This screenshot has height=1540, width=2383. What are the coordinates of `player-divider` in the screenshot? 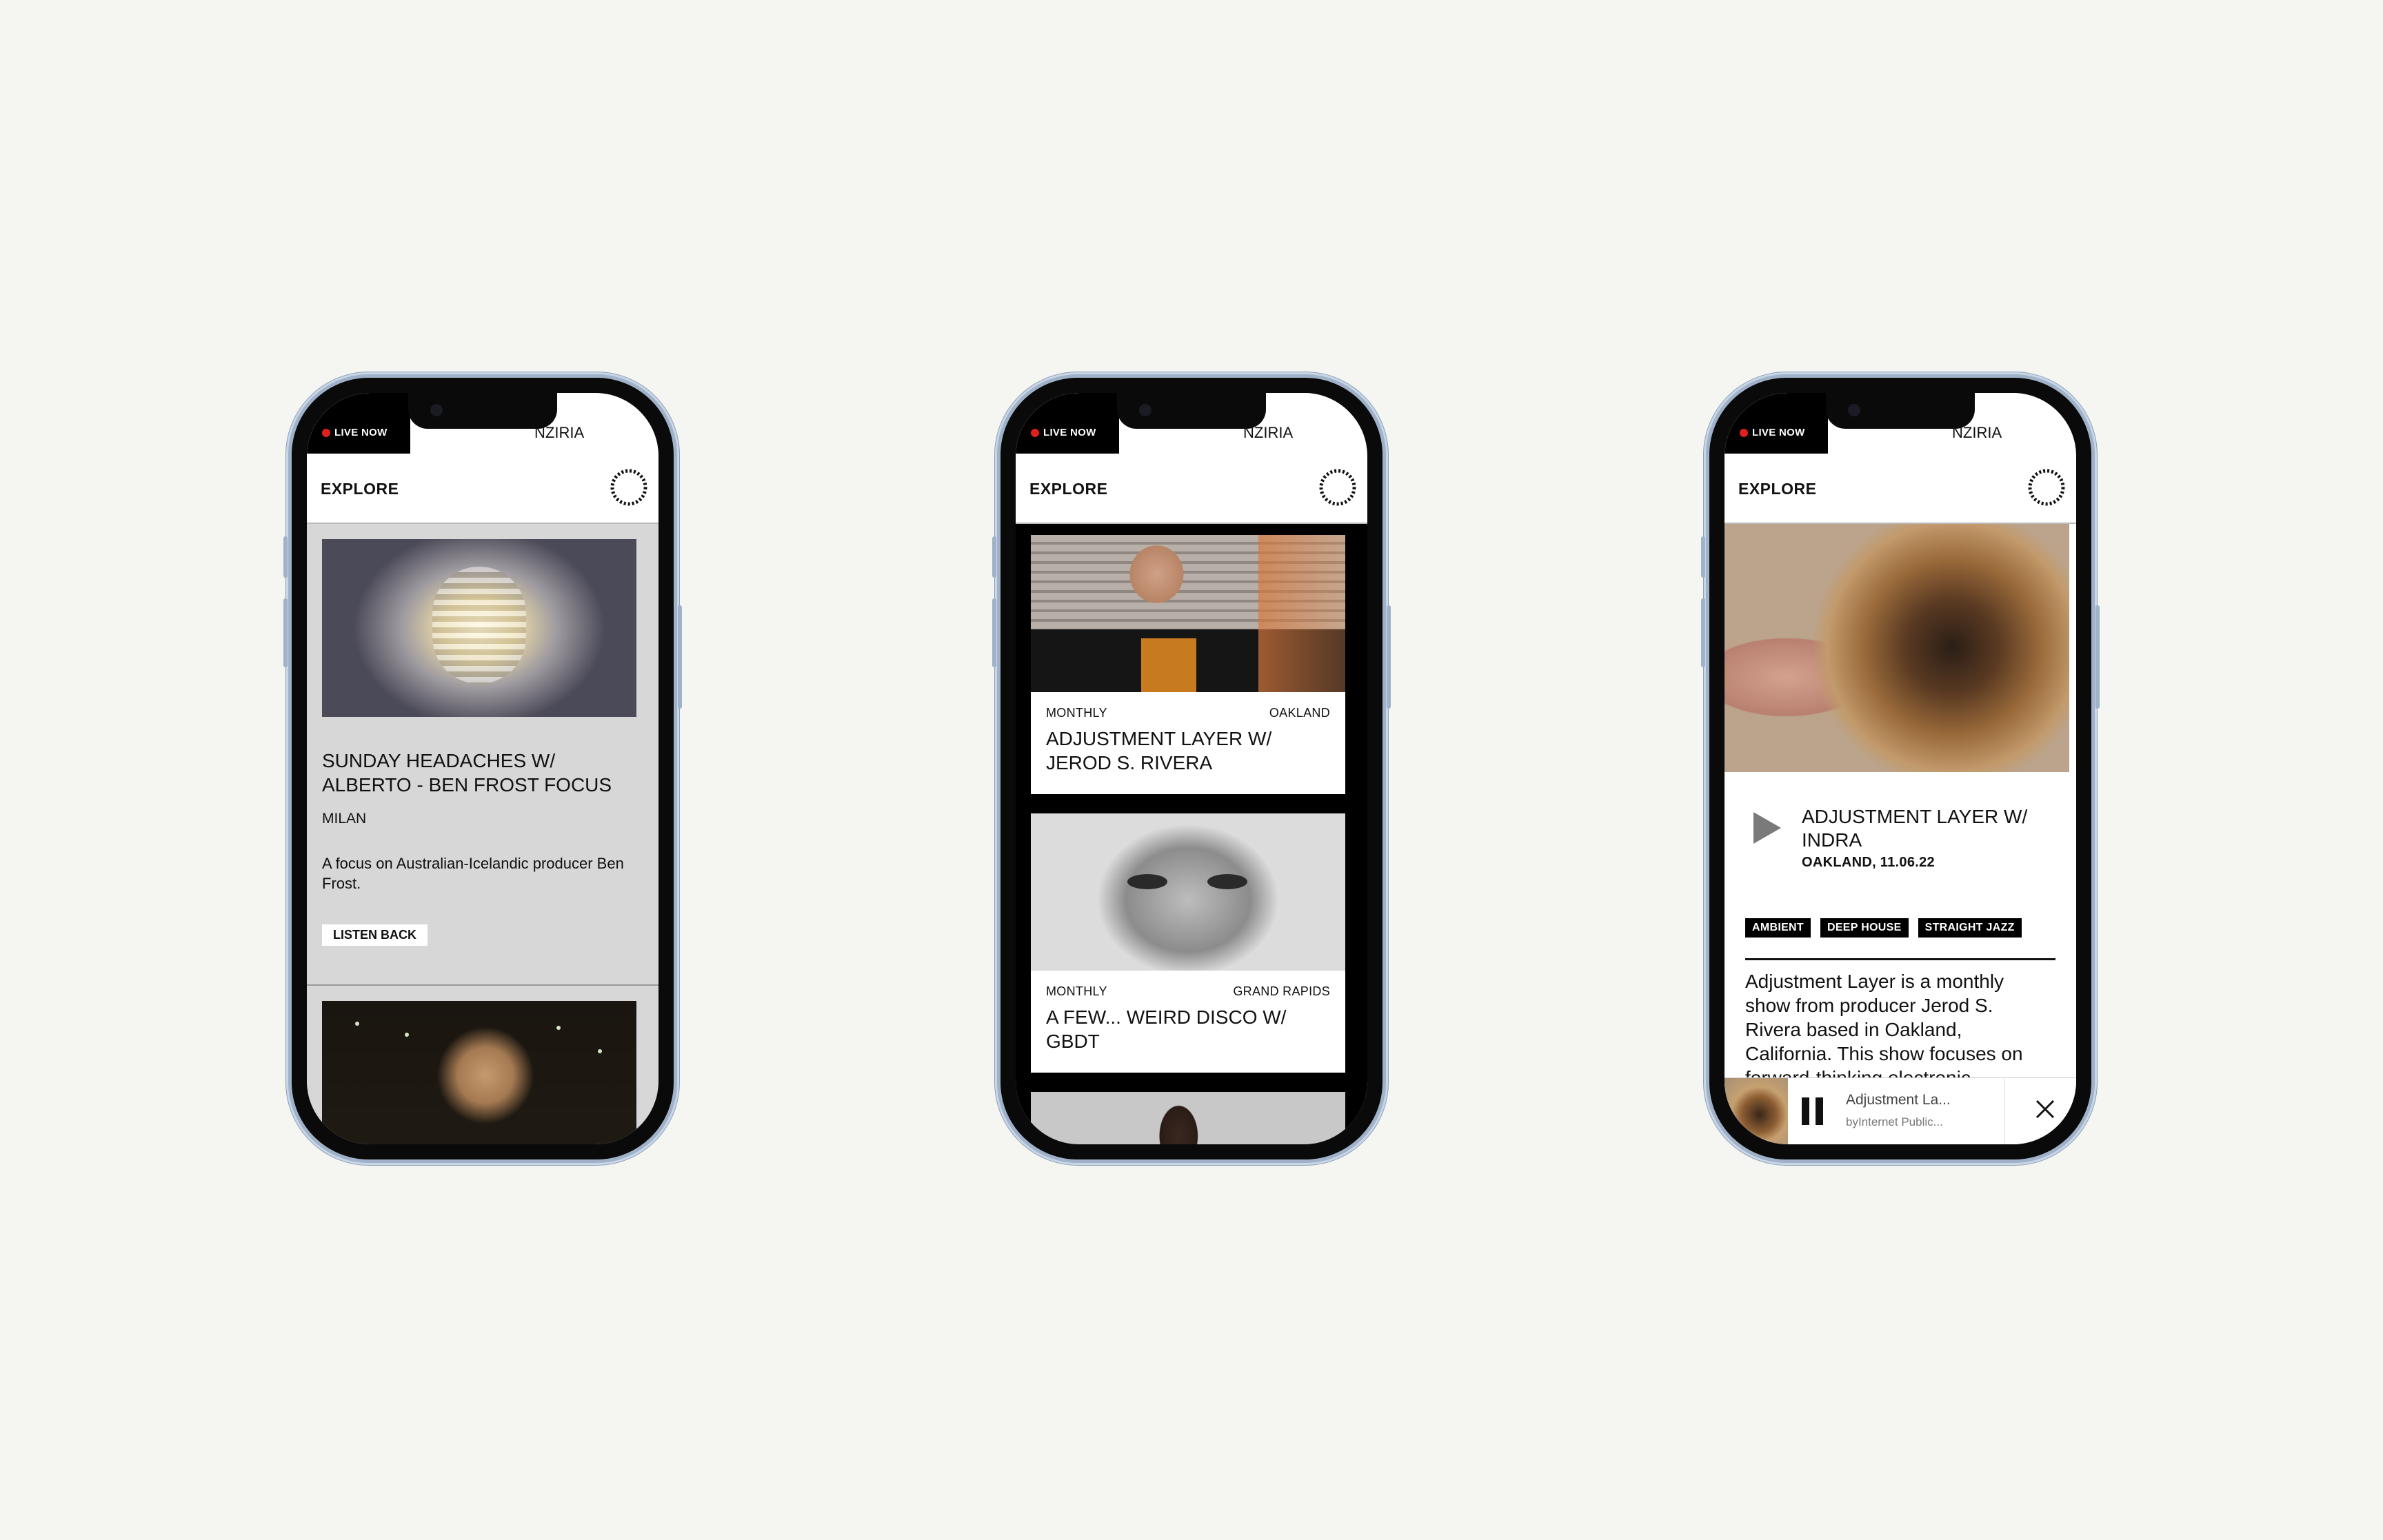 It's located at (2004, 1111).